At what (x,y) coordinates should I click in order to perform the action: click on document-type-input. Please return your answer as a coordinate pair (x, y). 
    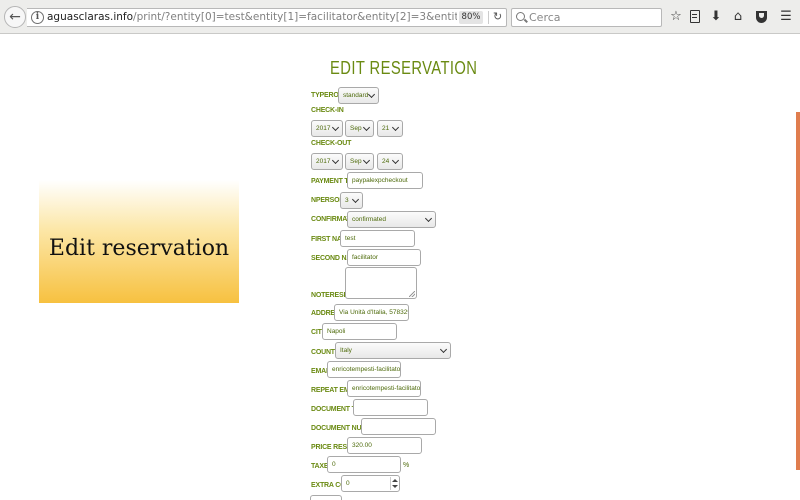
    Looking at the image, I should click on (390, 407).